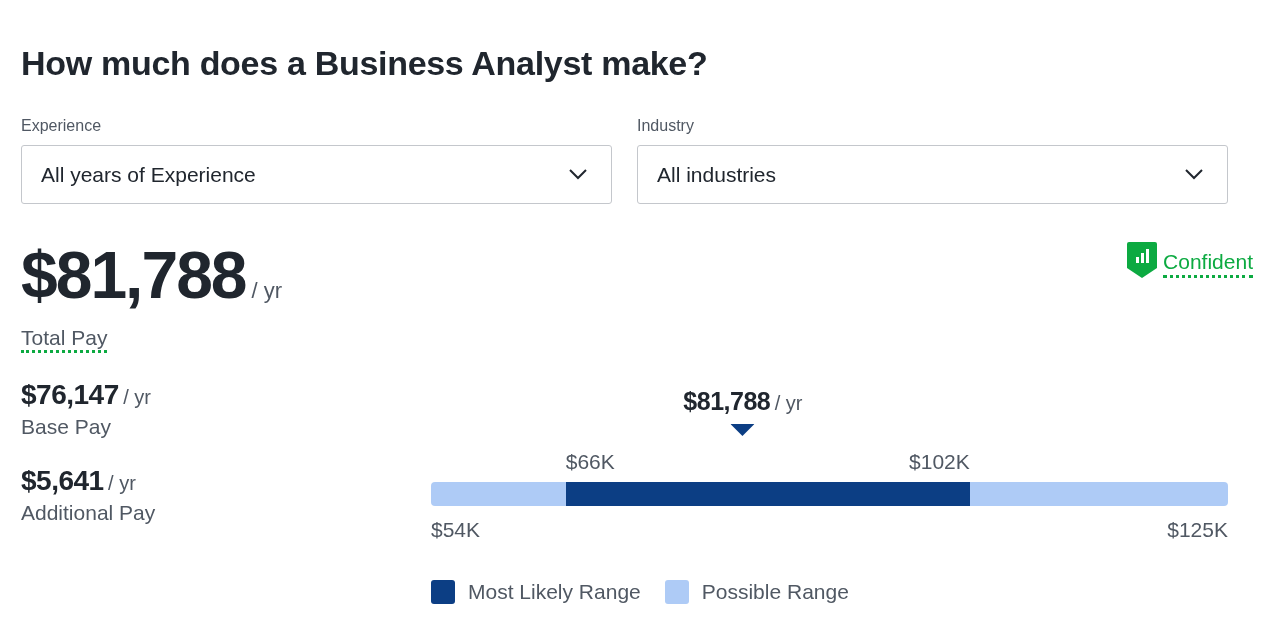 This screenshot has height=637, width=1285. I want to click on range-min: $54K, so click(456, 530).